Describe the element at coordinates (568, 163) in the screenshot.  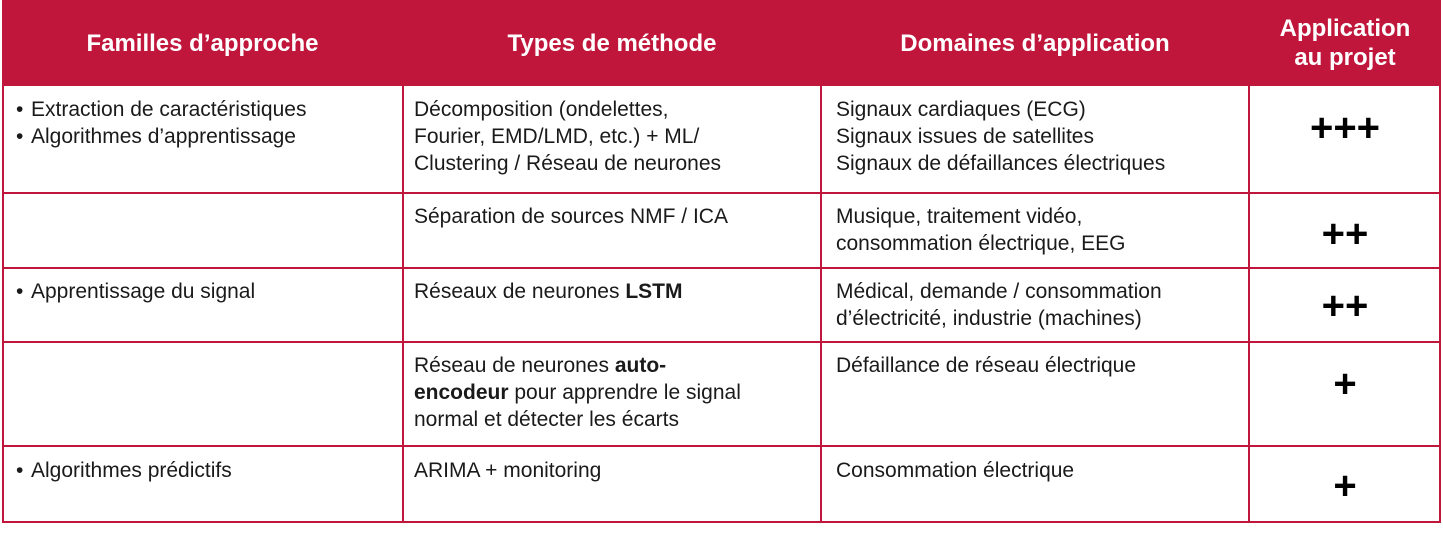
I see `text-line: Clustering / Réseau de neurones` at that location.